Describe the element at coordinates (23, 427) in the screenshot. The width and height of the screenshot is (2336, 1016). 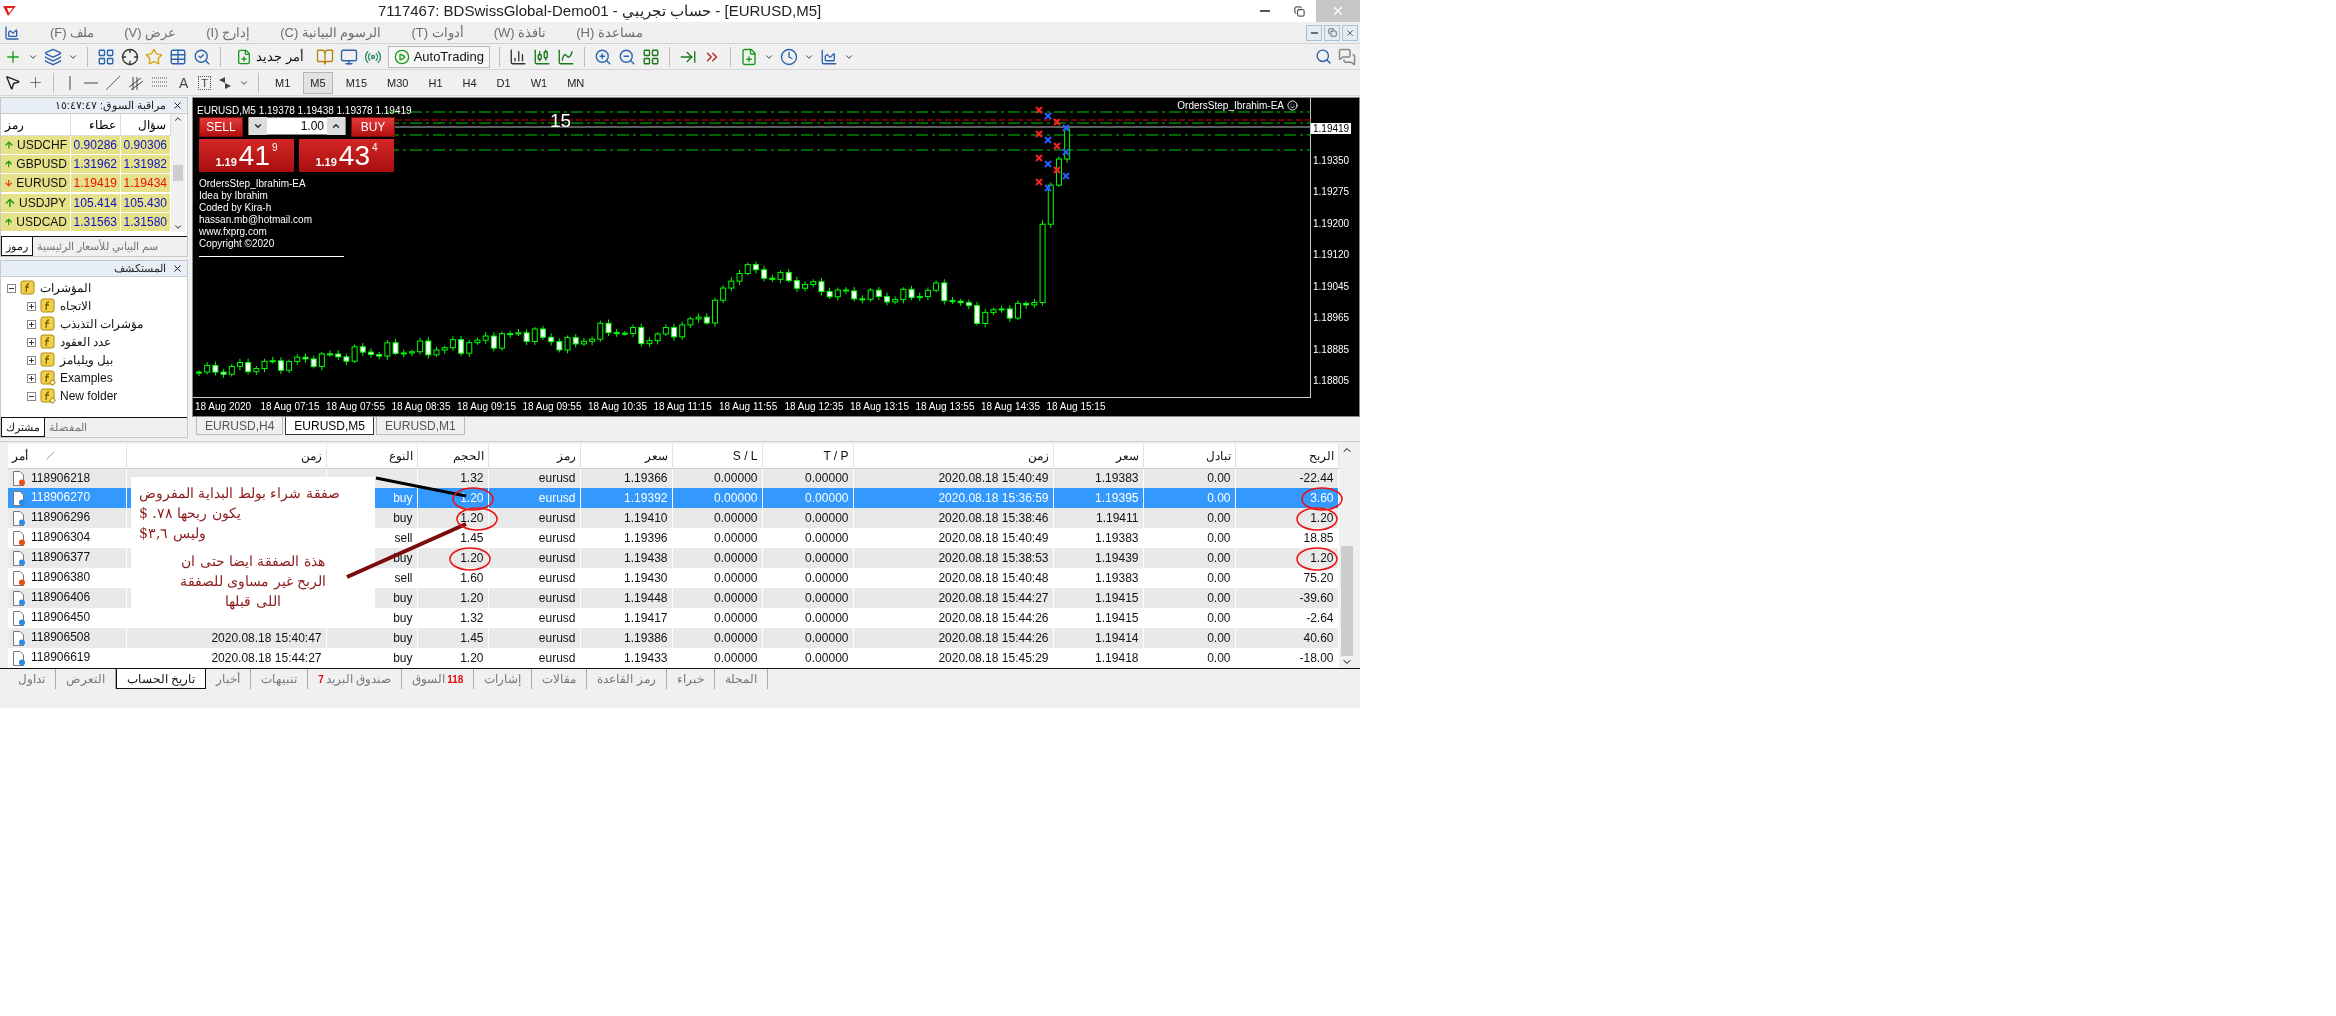
I see `panel-tab: مشترك` at that location.